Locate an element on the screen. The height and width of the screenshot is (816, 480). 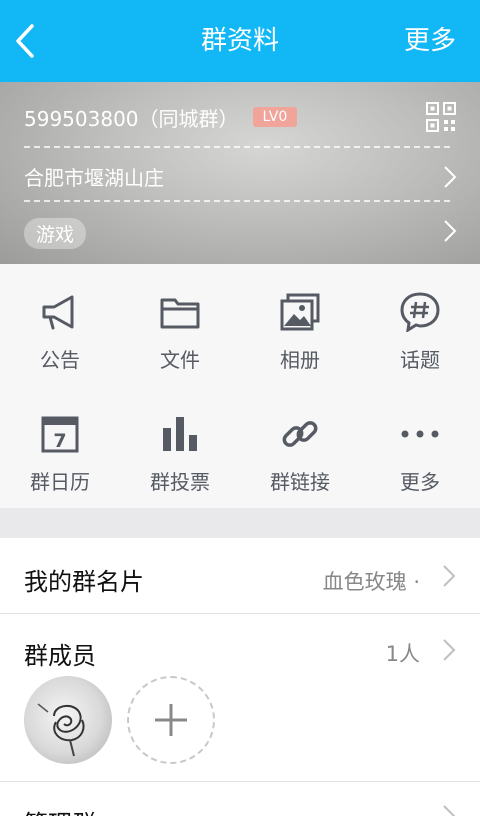
feature-label: 群链接 is located at coordinates (300, 482).